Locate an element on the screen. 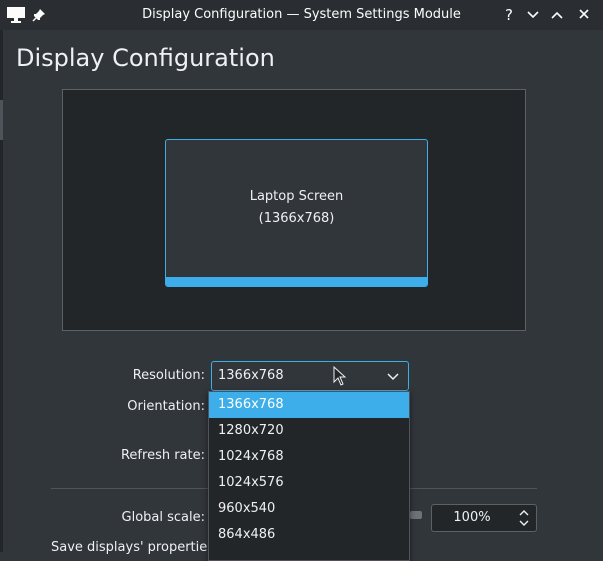 This screenshot has width=603, height=561. screen-selection-bar is located at coordinates (296, 281).